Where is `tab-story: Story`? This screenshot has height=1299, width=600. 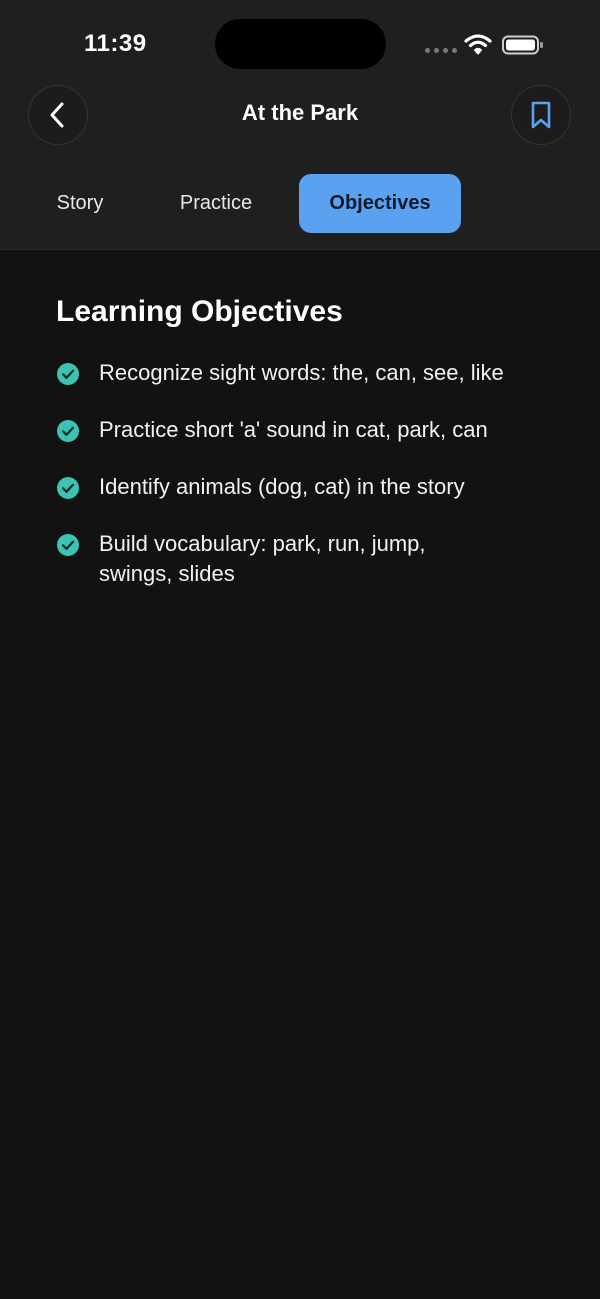
tab-story: Story is located at coordinates (80, 203).